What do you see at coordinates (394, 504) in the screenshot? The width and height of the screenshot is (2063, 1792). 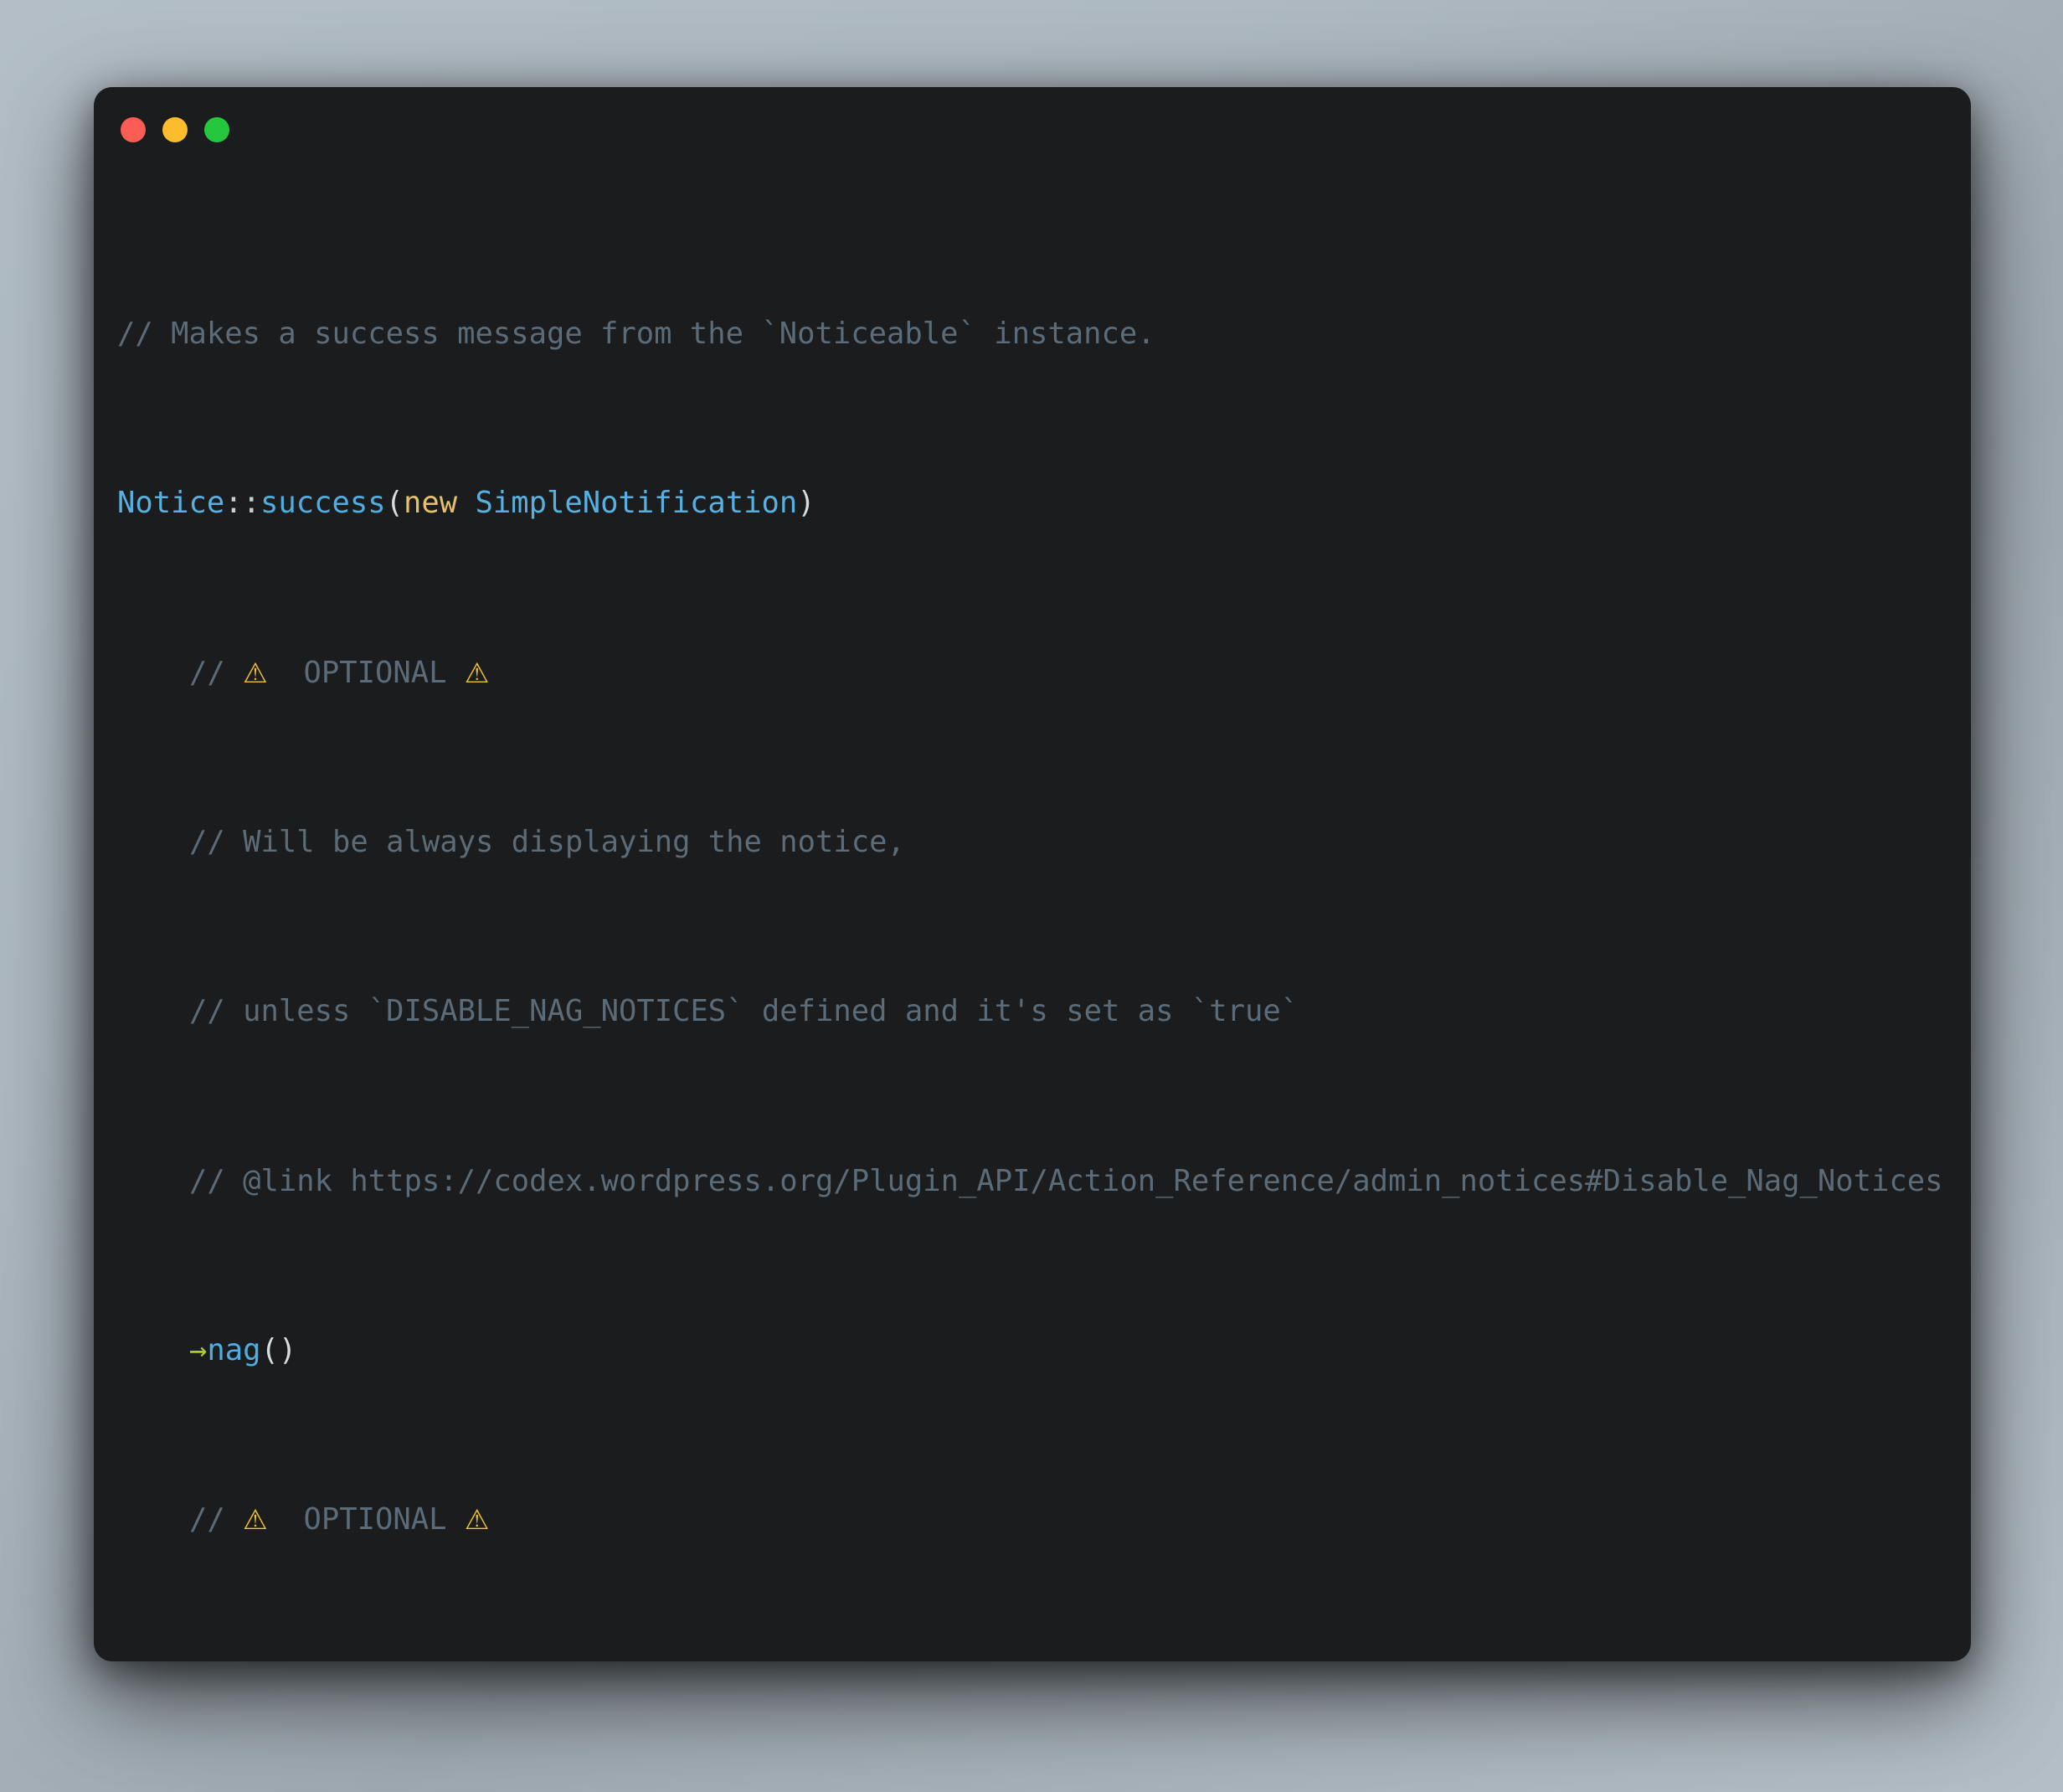 I see `open-paren: (` at bounding box center [394, 504].